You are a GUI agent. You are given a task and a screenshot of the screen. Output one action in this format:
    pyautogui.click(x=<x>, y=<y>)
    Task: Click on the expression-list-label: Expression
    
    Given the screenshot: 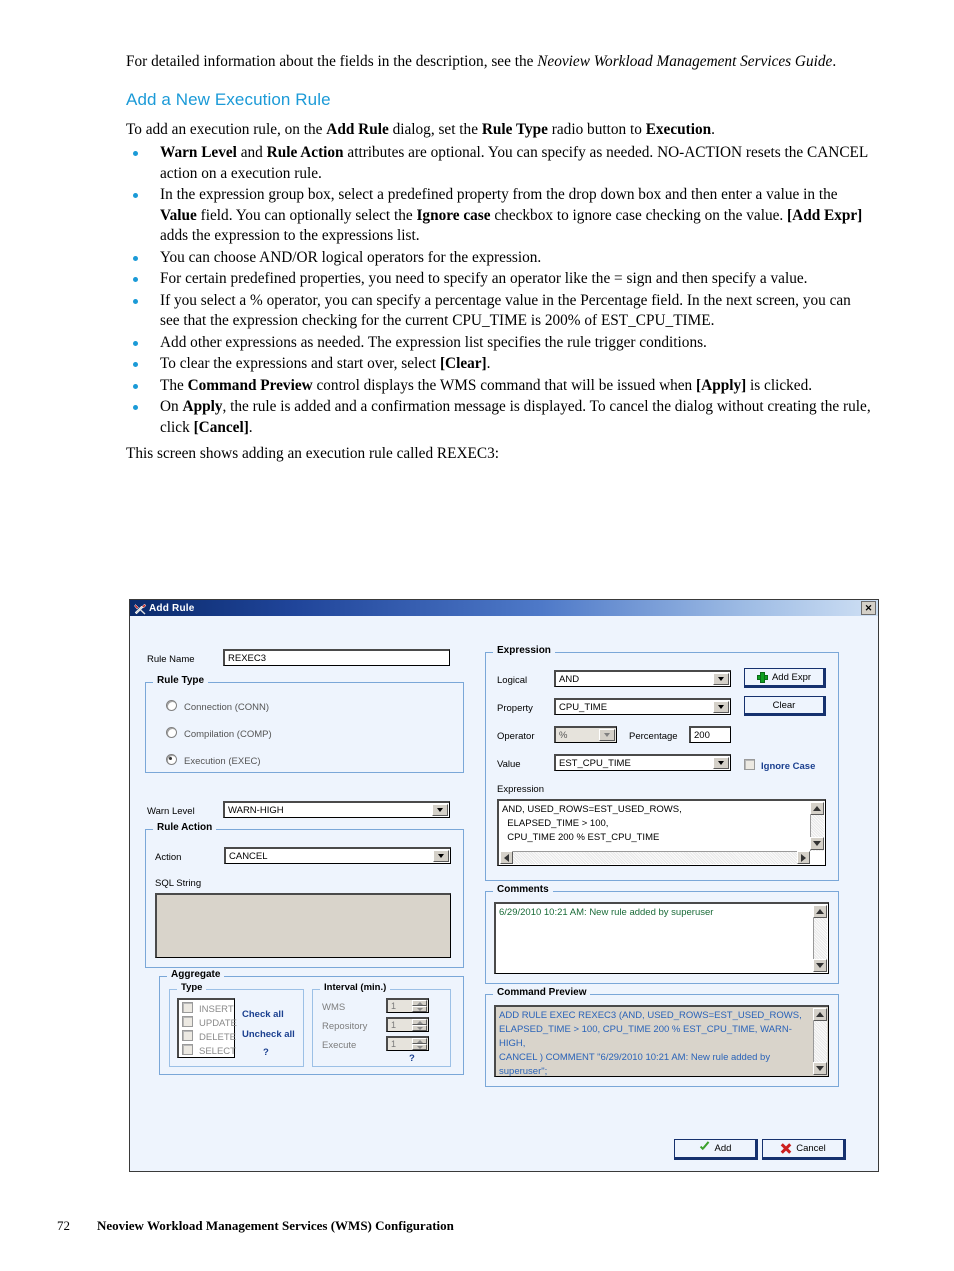 What is the action you would take?
    pyautogui.click(x=520, y=789)
    